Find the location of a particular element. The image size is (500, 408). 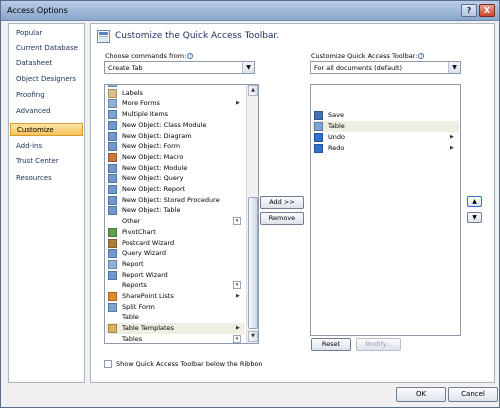

postcard-wizard-icon is located at coordinates (112, 243).